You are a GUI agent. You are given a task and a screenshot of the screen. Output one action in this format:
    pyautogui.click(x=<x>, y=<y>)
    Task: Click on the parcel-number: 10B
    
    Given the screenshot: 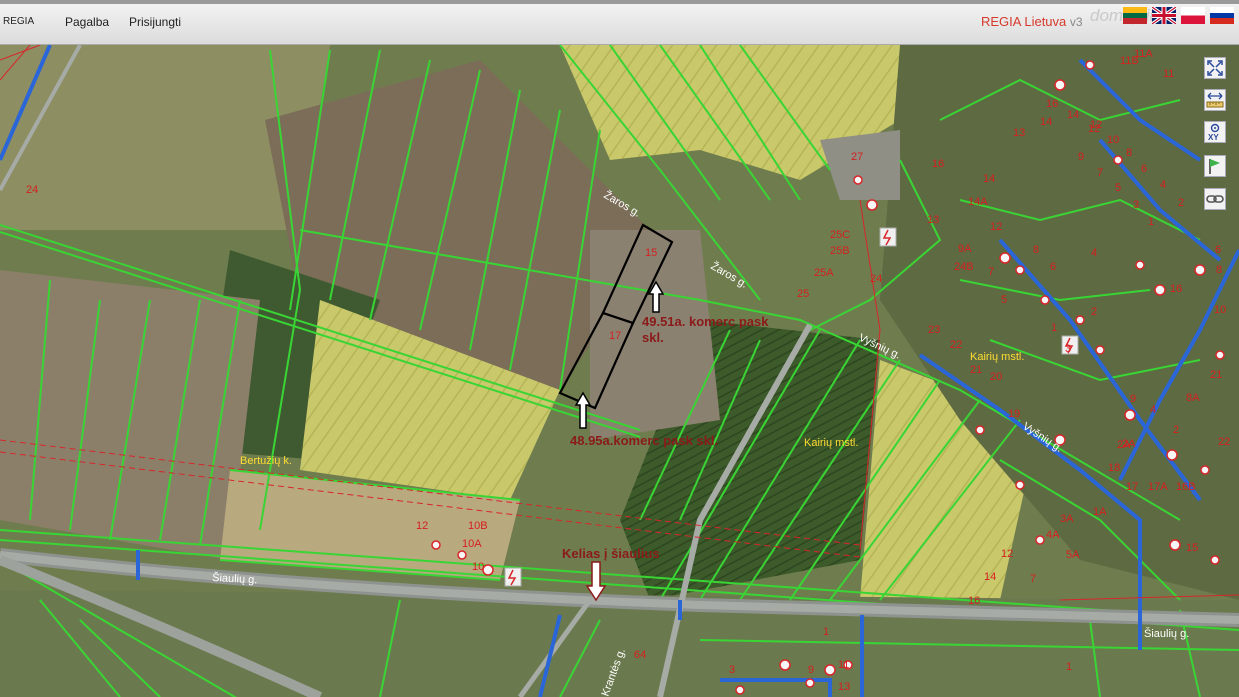 What is the action you would take?
    pyautogui.click(x=478, y=526)
    